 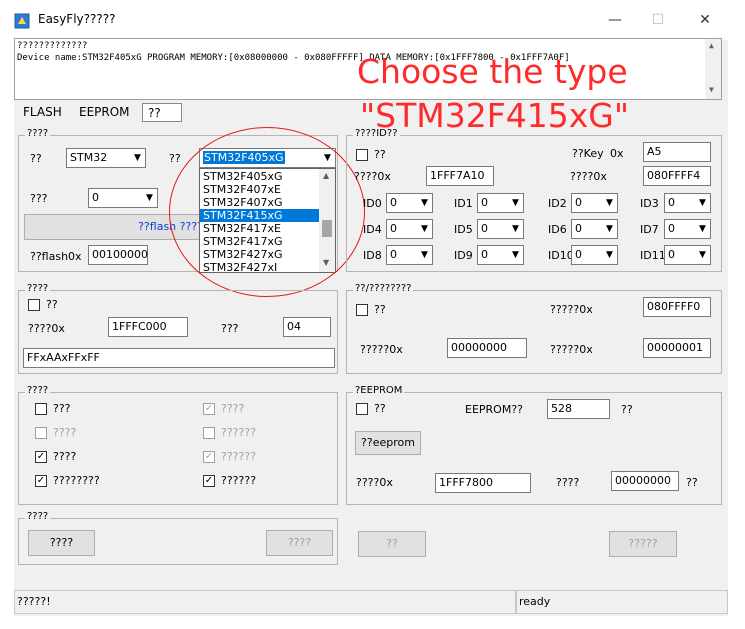 What do you see at coordinates (677, 176) in the screenshot?
I see `id-addr2-input: 080FFFF4` at bounding box center [677, 176].